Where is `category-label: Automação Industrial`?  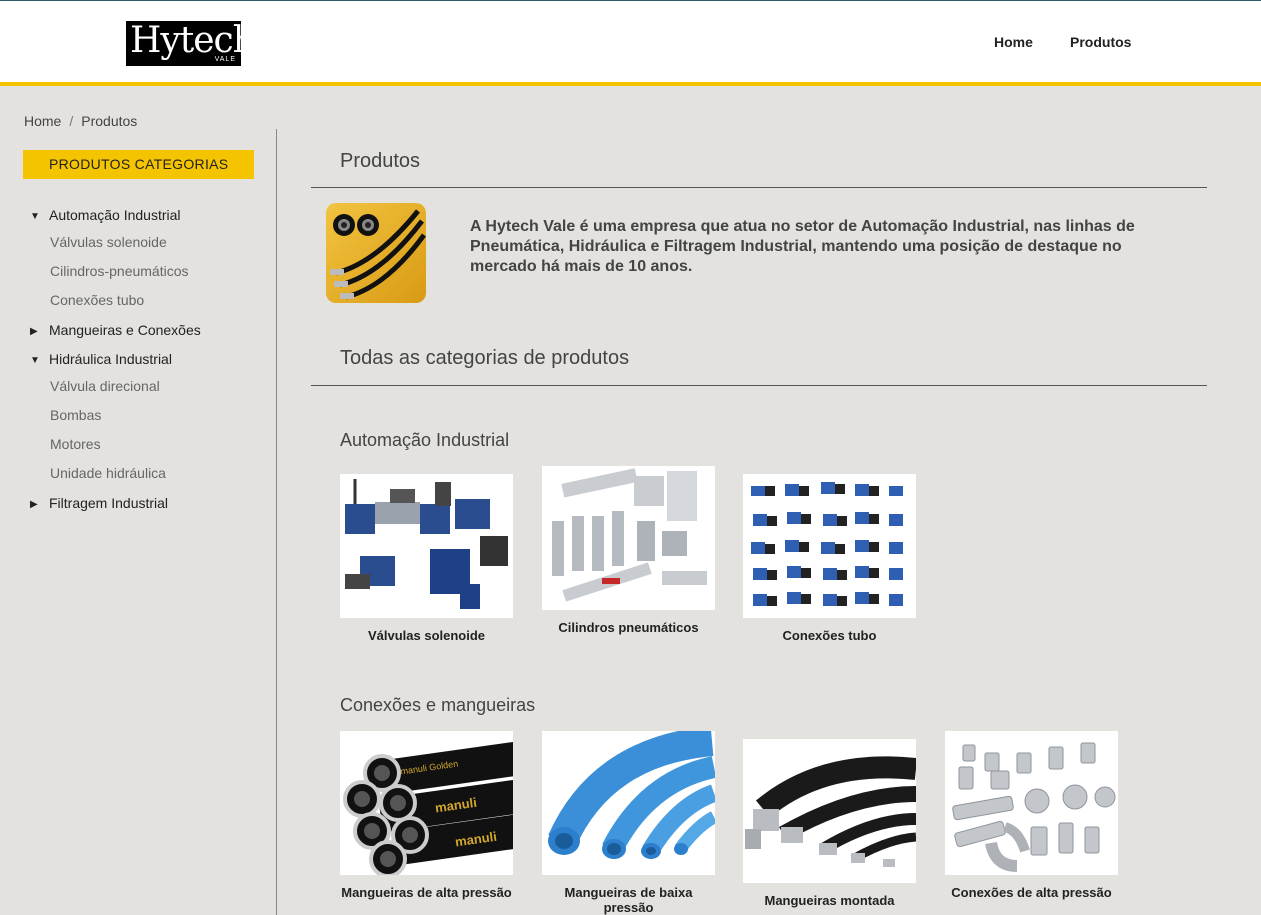
category-label: Automação Industrial is located at coordinates (115, 215).